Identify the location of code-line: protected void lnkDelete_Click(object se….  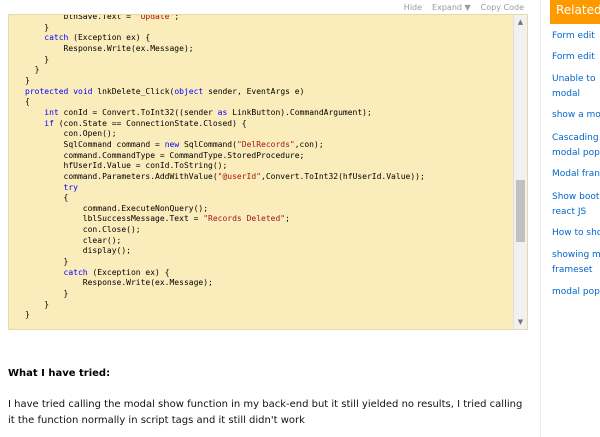
(165, 91).